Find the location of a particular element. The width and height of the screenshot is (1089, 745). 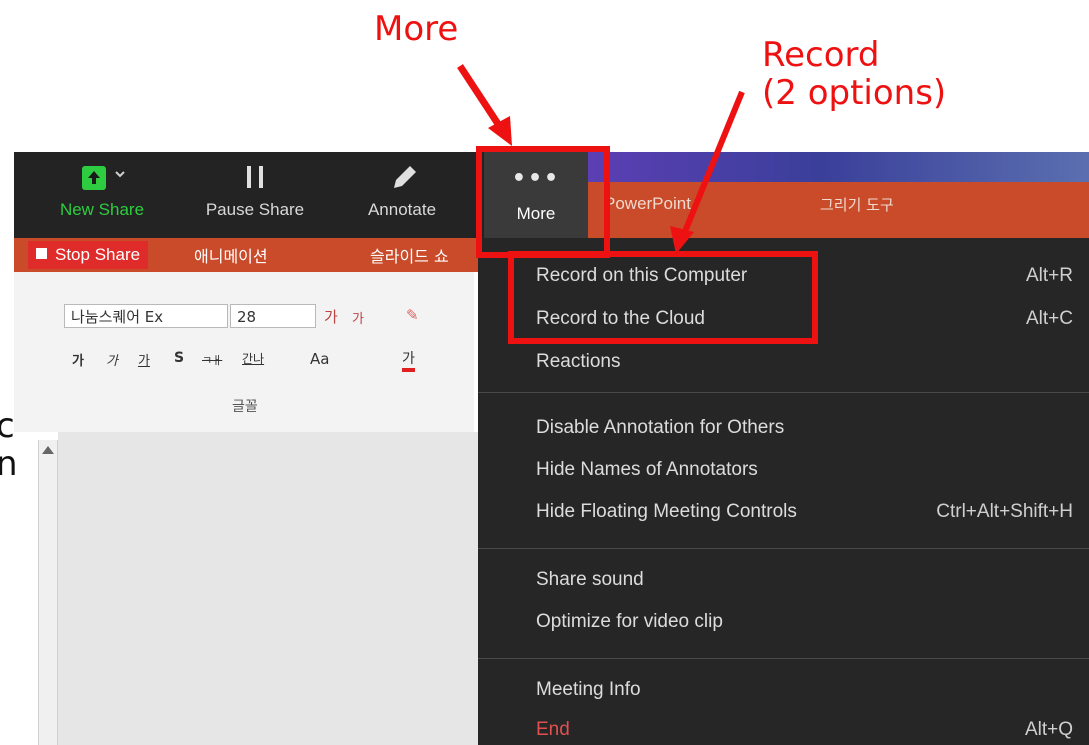

menu-item-label: Optimize for video clip is located at coordinates (629, 621).